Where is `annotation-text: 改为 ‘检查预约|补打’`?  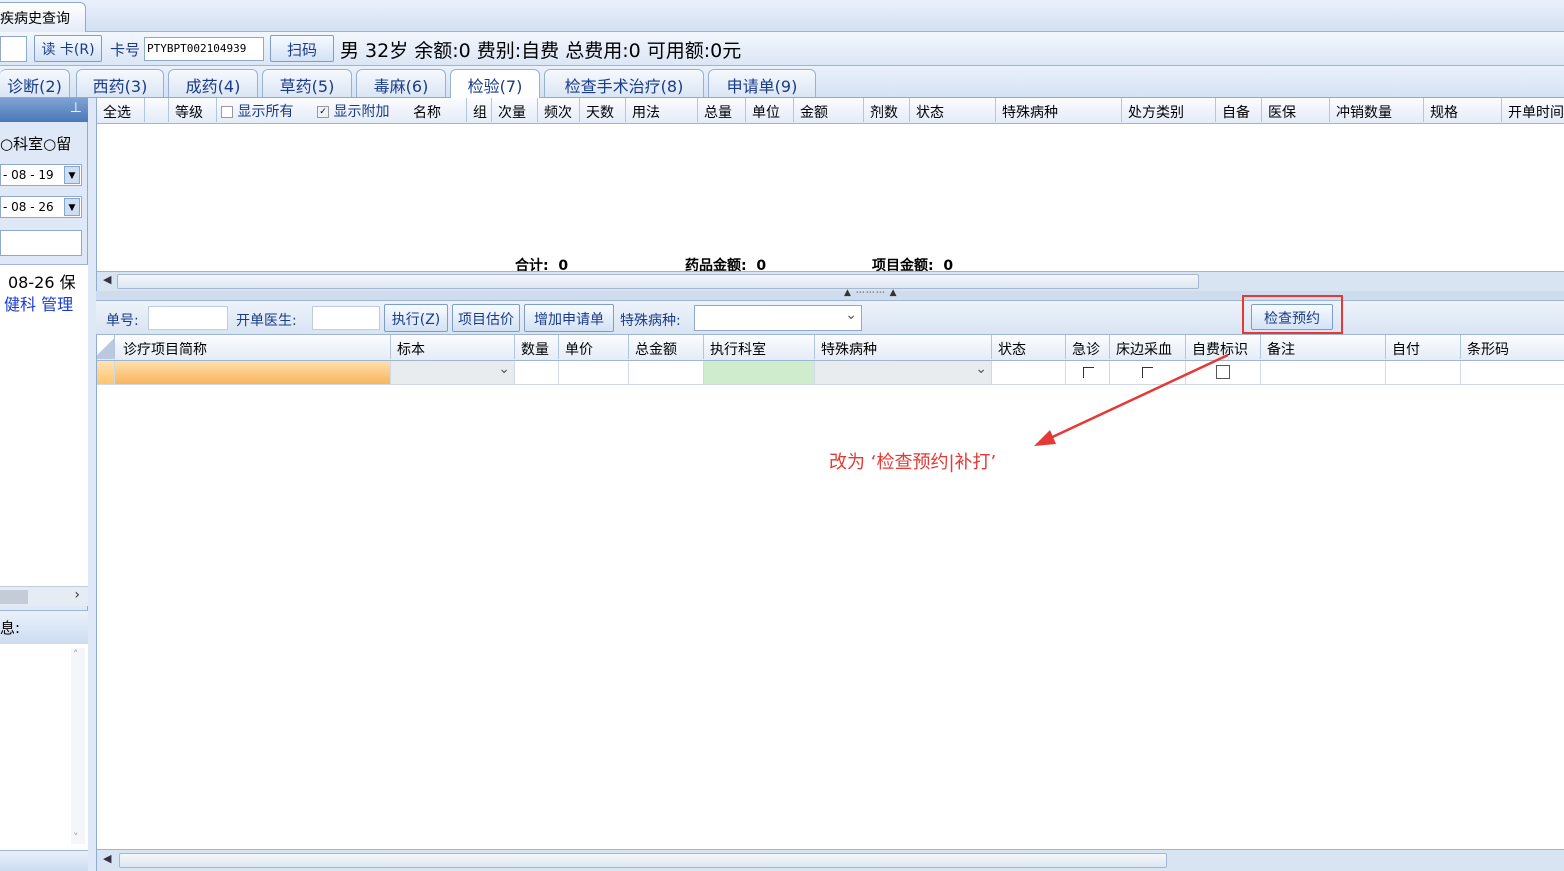 annotation-text: 改为 ‘检查预约|补打’ is located at coordinates (913, 462).